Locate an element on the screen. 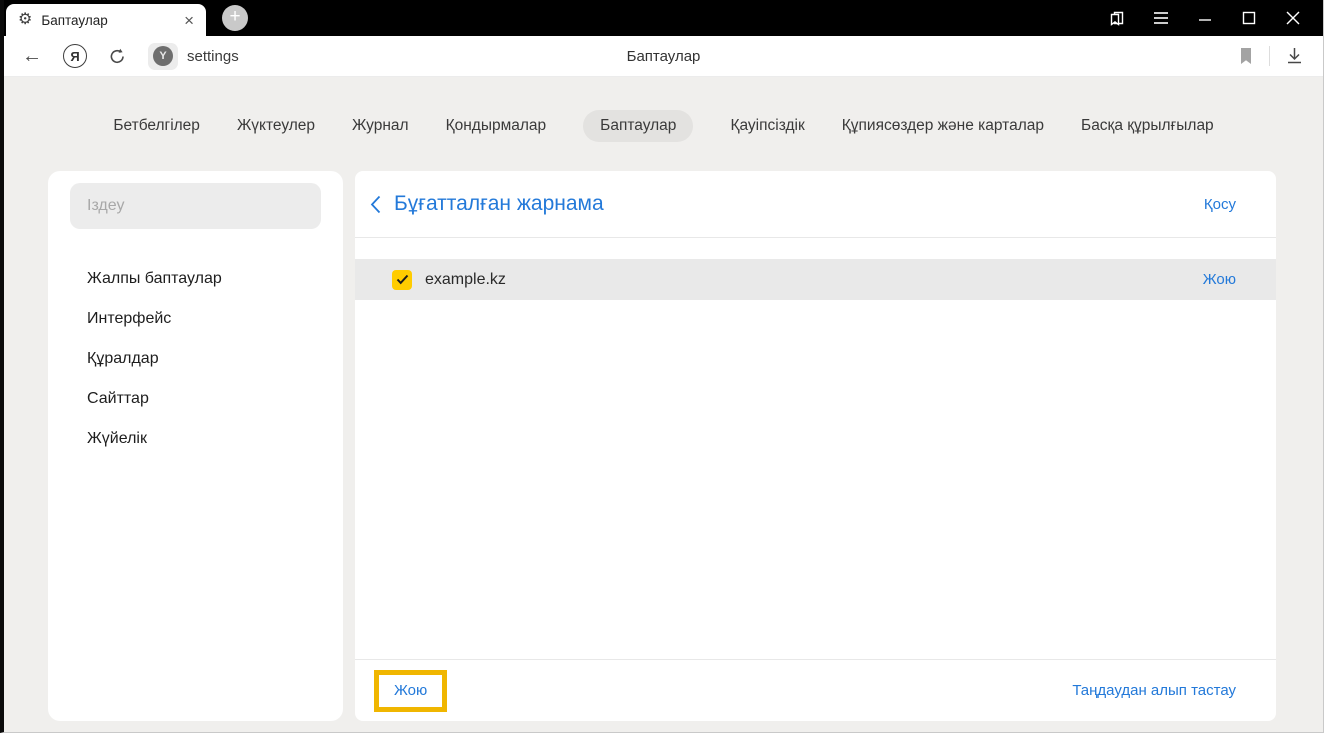 The image size is (1324, 733). tab-title: Баптаулар is located at coordinates (74, 20).